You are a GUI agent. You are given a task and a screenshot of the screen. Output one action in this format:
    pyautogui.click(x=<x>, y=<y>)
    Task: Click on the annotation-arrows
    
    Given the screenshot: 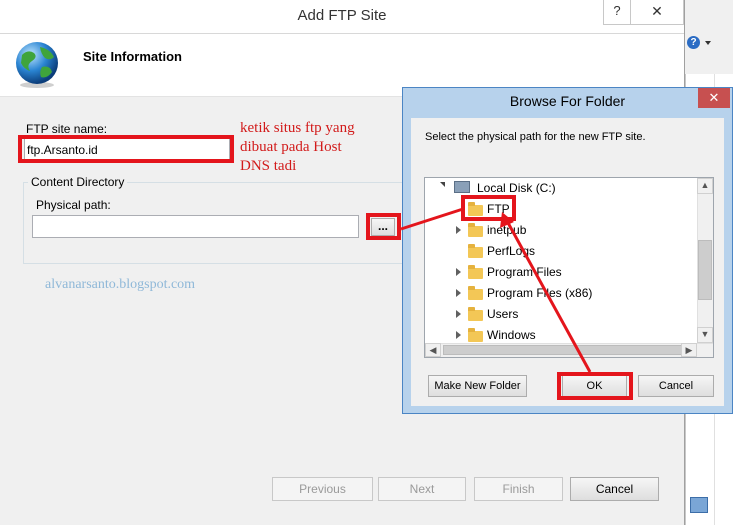 What is the action you would take?
    pyautogui.click(x=496, y=290)
    